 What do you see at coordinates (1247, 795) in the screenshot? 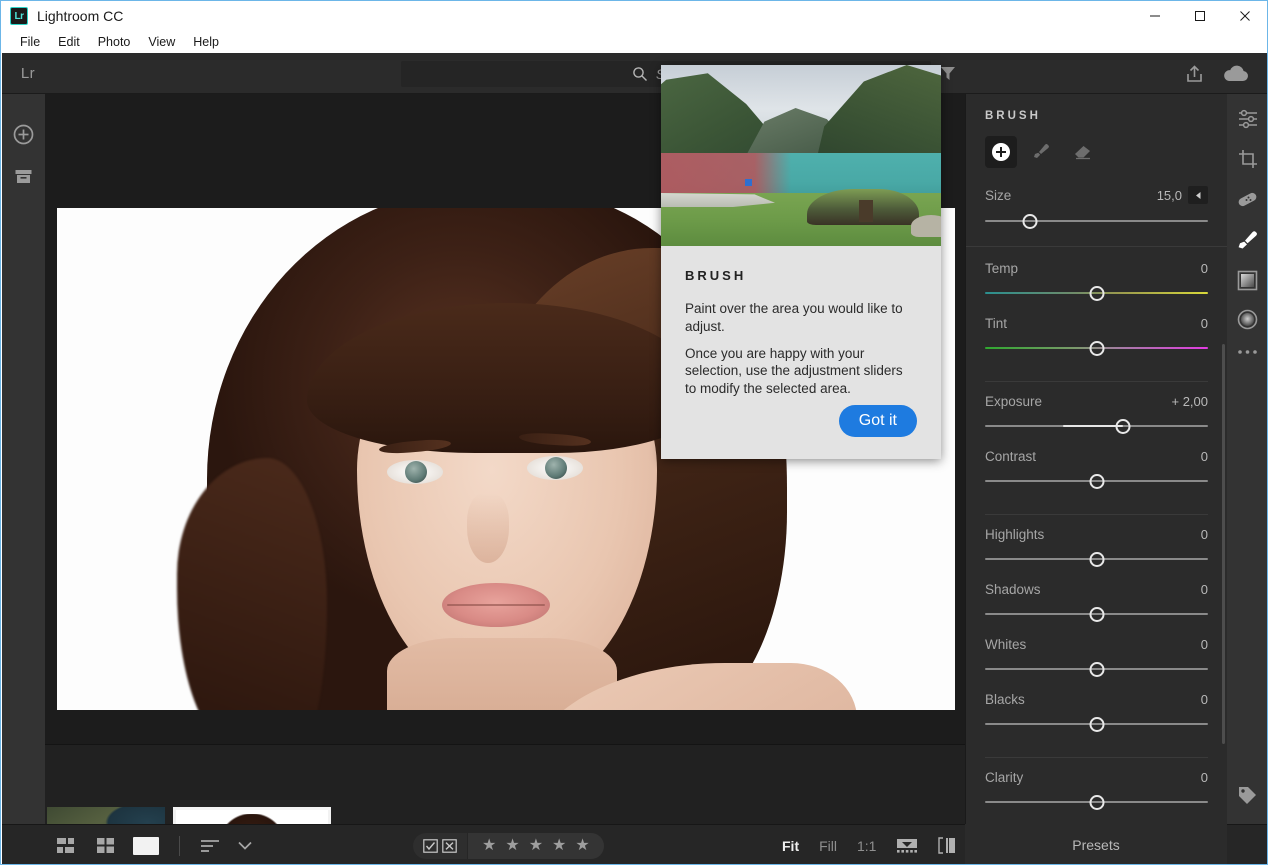
I see `tag-icon` at bounding box center [1247, 795].